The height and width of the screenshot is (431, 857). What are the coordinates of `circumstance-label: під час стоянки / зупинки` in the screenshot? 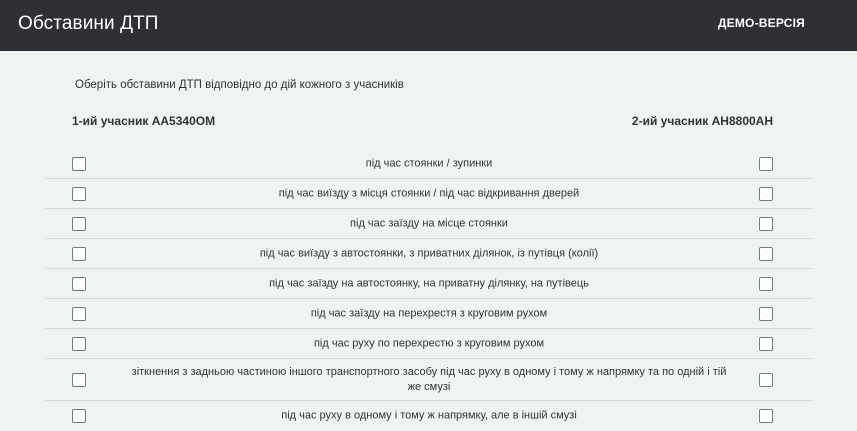 It's located at (429, 163).